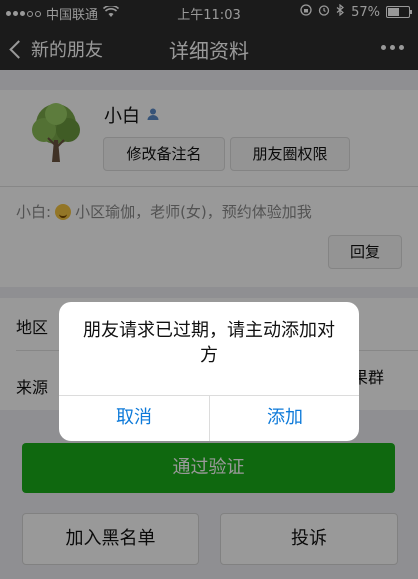 The image size is (418, 579). What do you see at coordinates (209, 343) in the screenshot?
I see `dialog-message: 朋友请求已过期，请主动添加对方` at bounding box center [209, 343].